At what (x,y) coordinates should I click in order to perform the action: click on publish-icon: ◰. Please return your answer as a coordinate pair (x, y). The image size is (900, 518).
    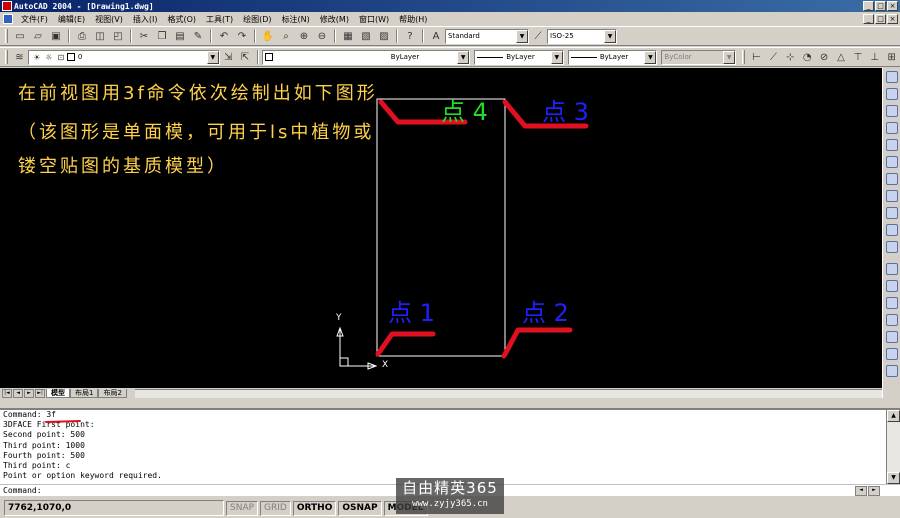
    Looking at the image, I should click on (118, 36).